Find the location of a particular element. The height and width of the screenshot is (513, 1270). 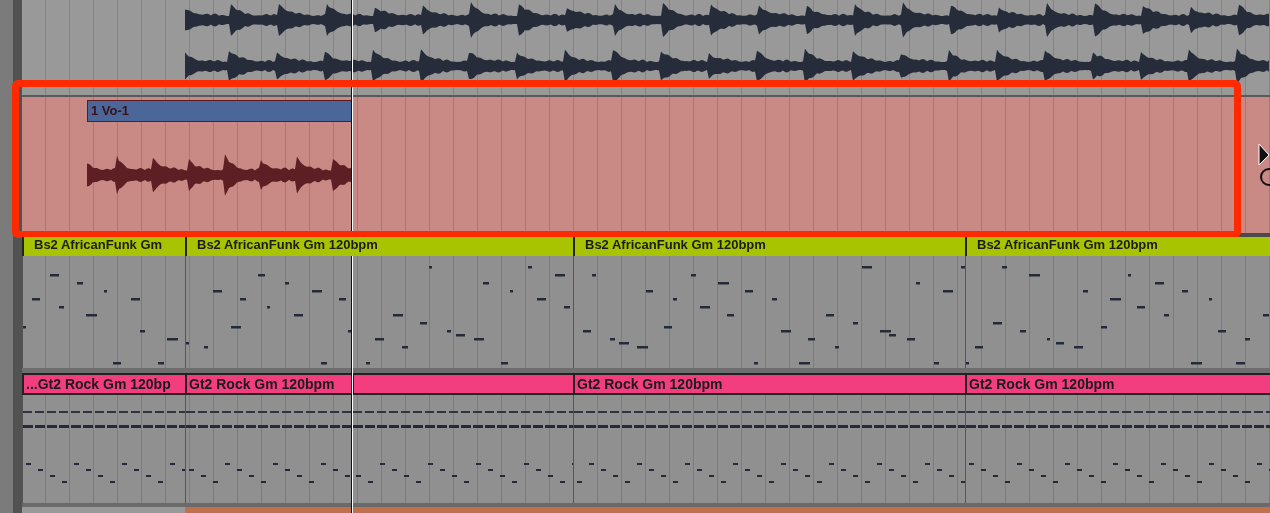

clip-header: Bs2 AfricanFunk Gm is located at coordinates (103, 246).